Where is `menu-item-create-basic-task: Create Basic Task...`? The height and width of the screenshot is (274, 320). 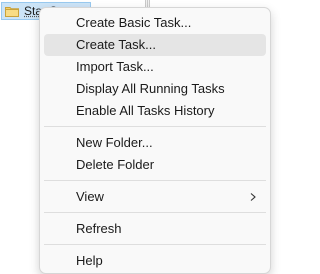
menu-item-create-basic-task: Create Basic Task... is located at coordinates (155, 23).